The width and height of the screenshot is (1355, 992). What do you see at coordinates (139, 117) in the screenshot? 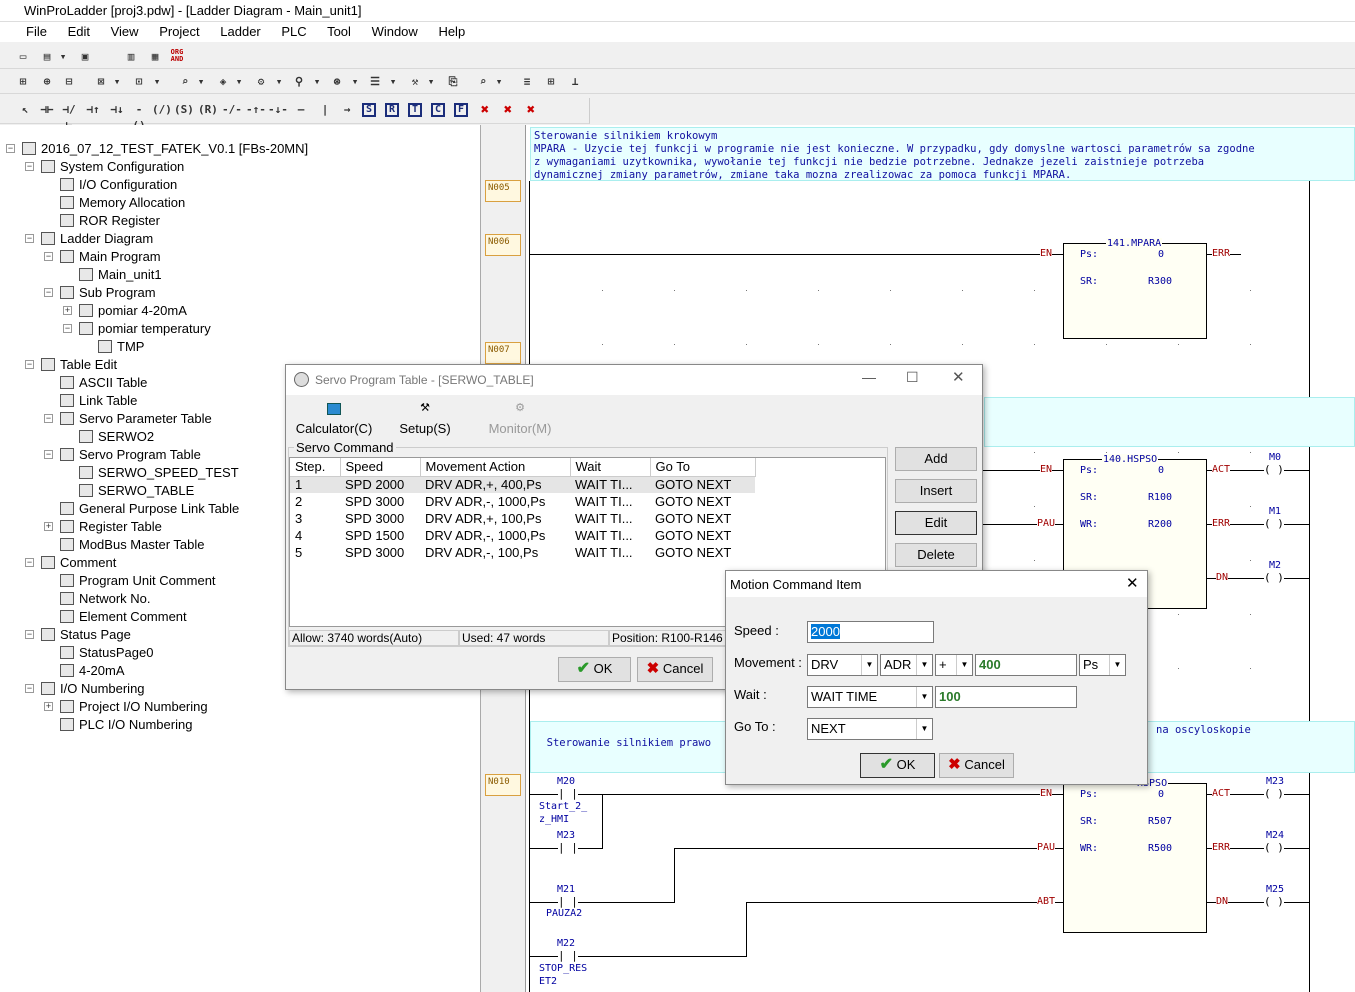
I see `coil-icon: -()` at bounding box center [139, 117].